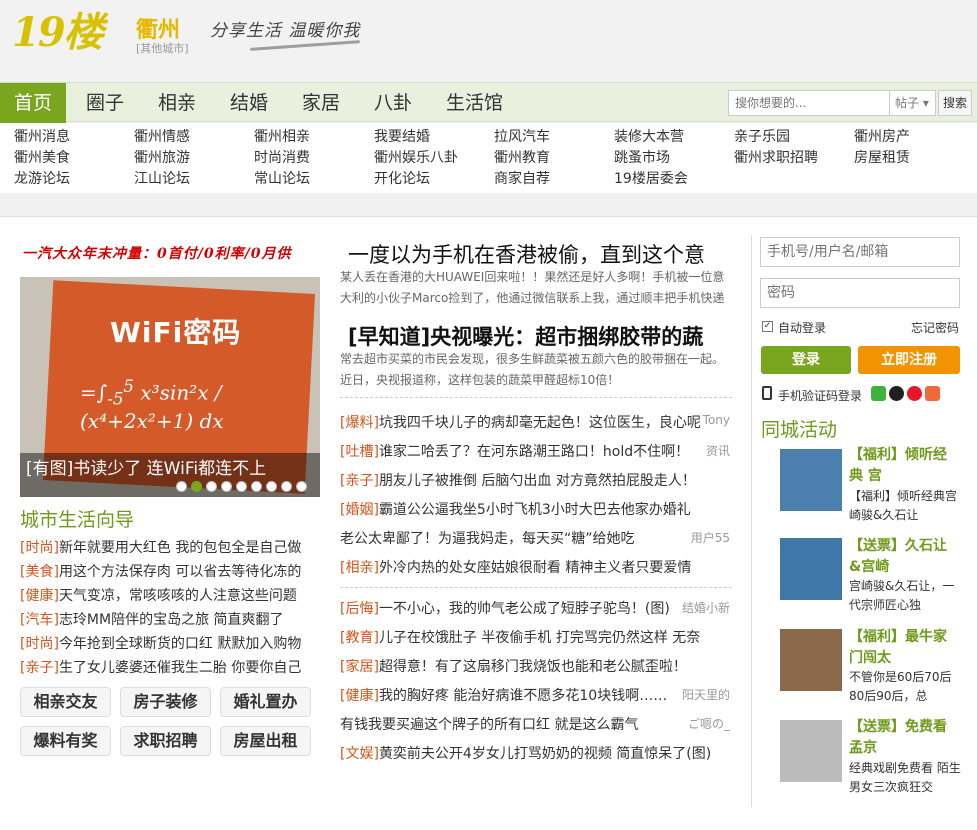 Image resolution: width=977 pixels, height=830 pixels. Describe the element at coordinates (39, 572) in the screenshot. I see `item-tag: [美食]` at that location.